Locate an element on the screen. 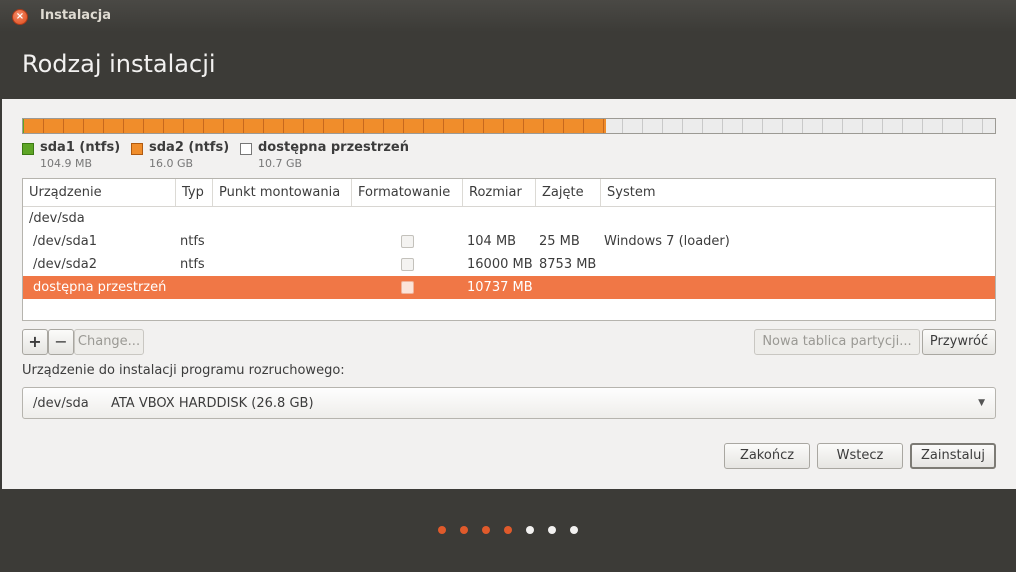  footer is located at coordinates (508, 530).